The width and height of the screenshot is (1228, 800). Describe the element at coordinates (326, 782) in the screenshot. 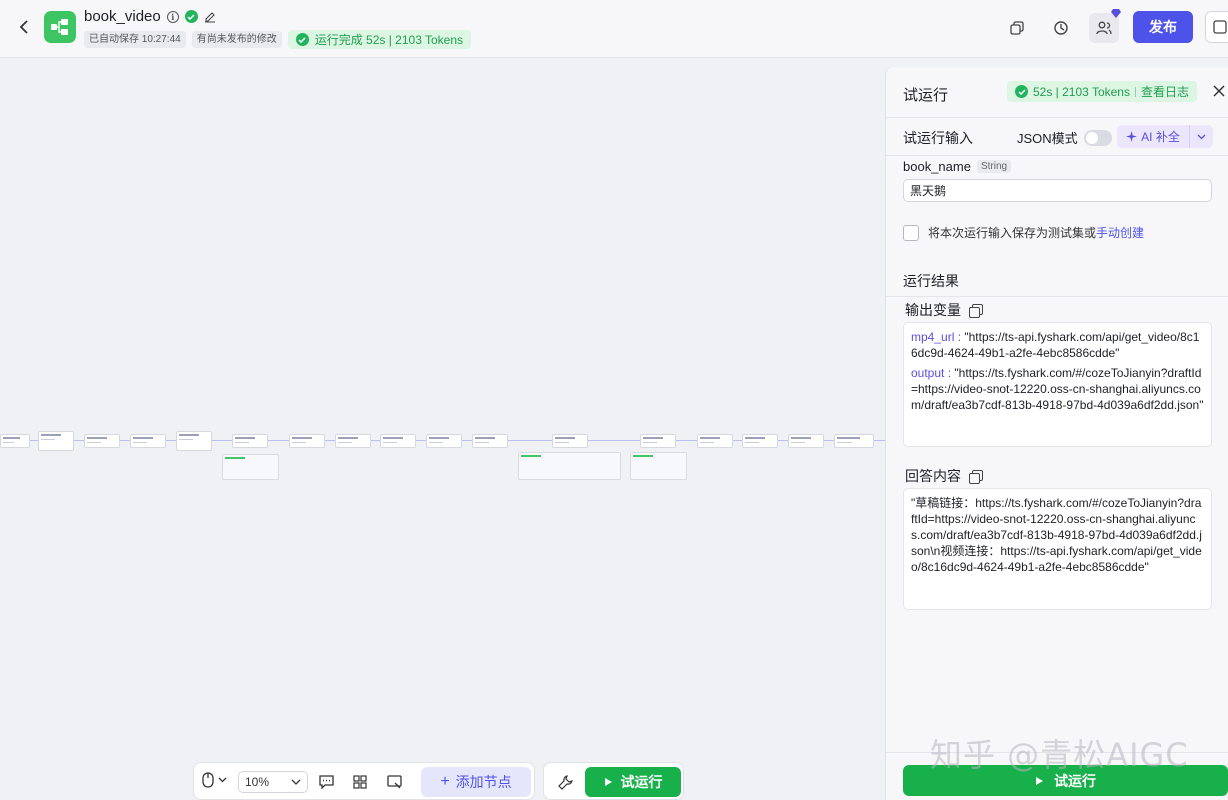

I see `comment-icon` at that location.